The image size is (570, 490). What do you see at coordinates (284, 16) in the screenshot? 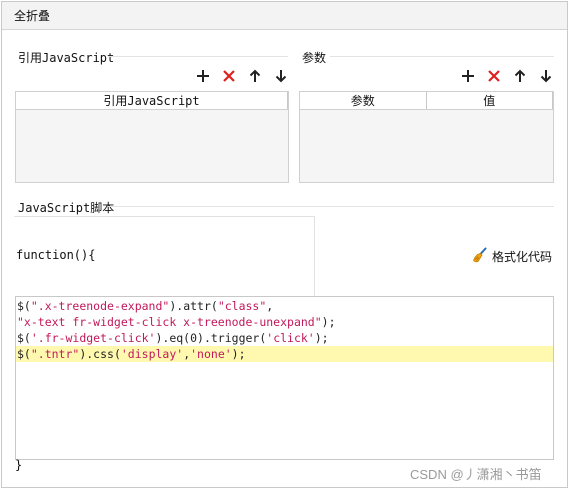
I see `collapse-all-header: 全折叠` at bounding box center [284, 16].